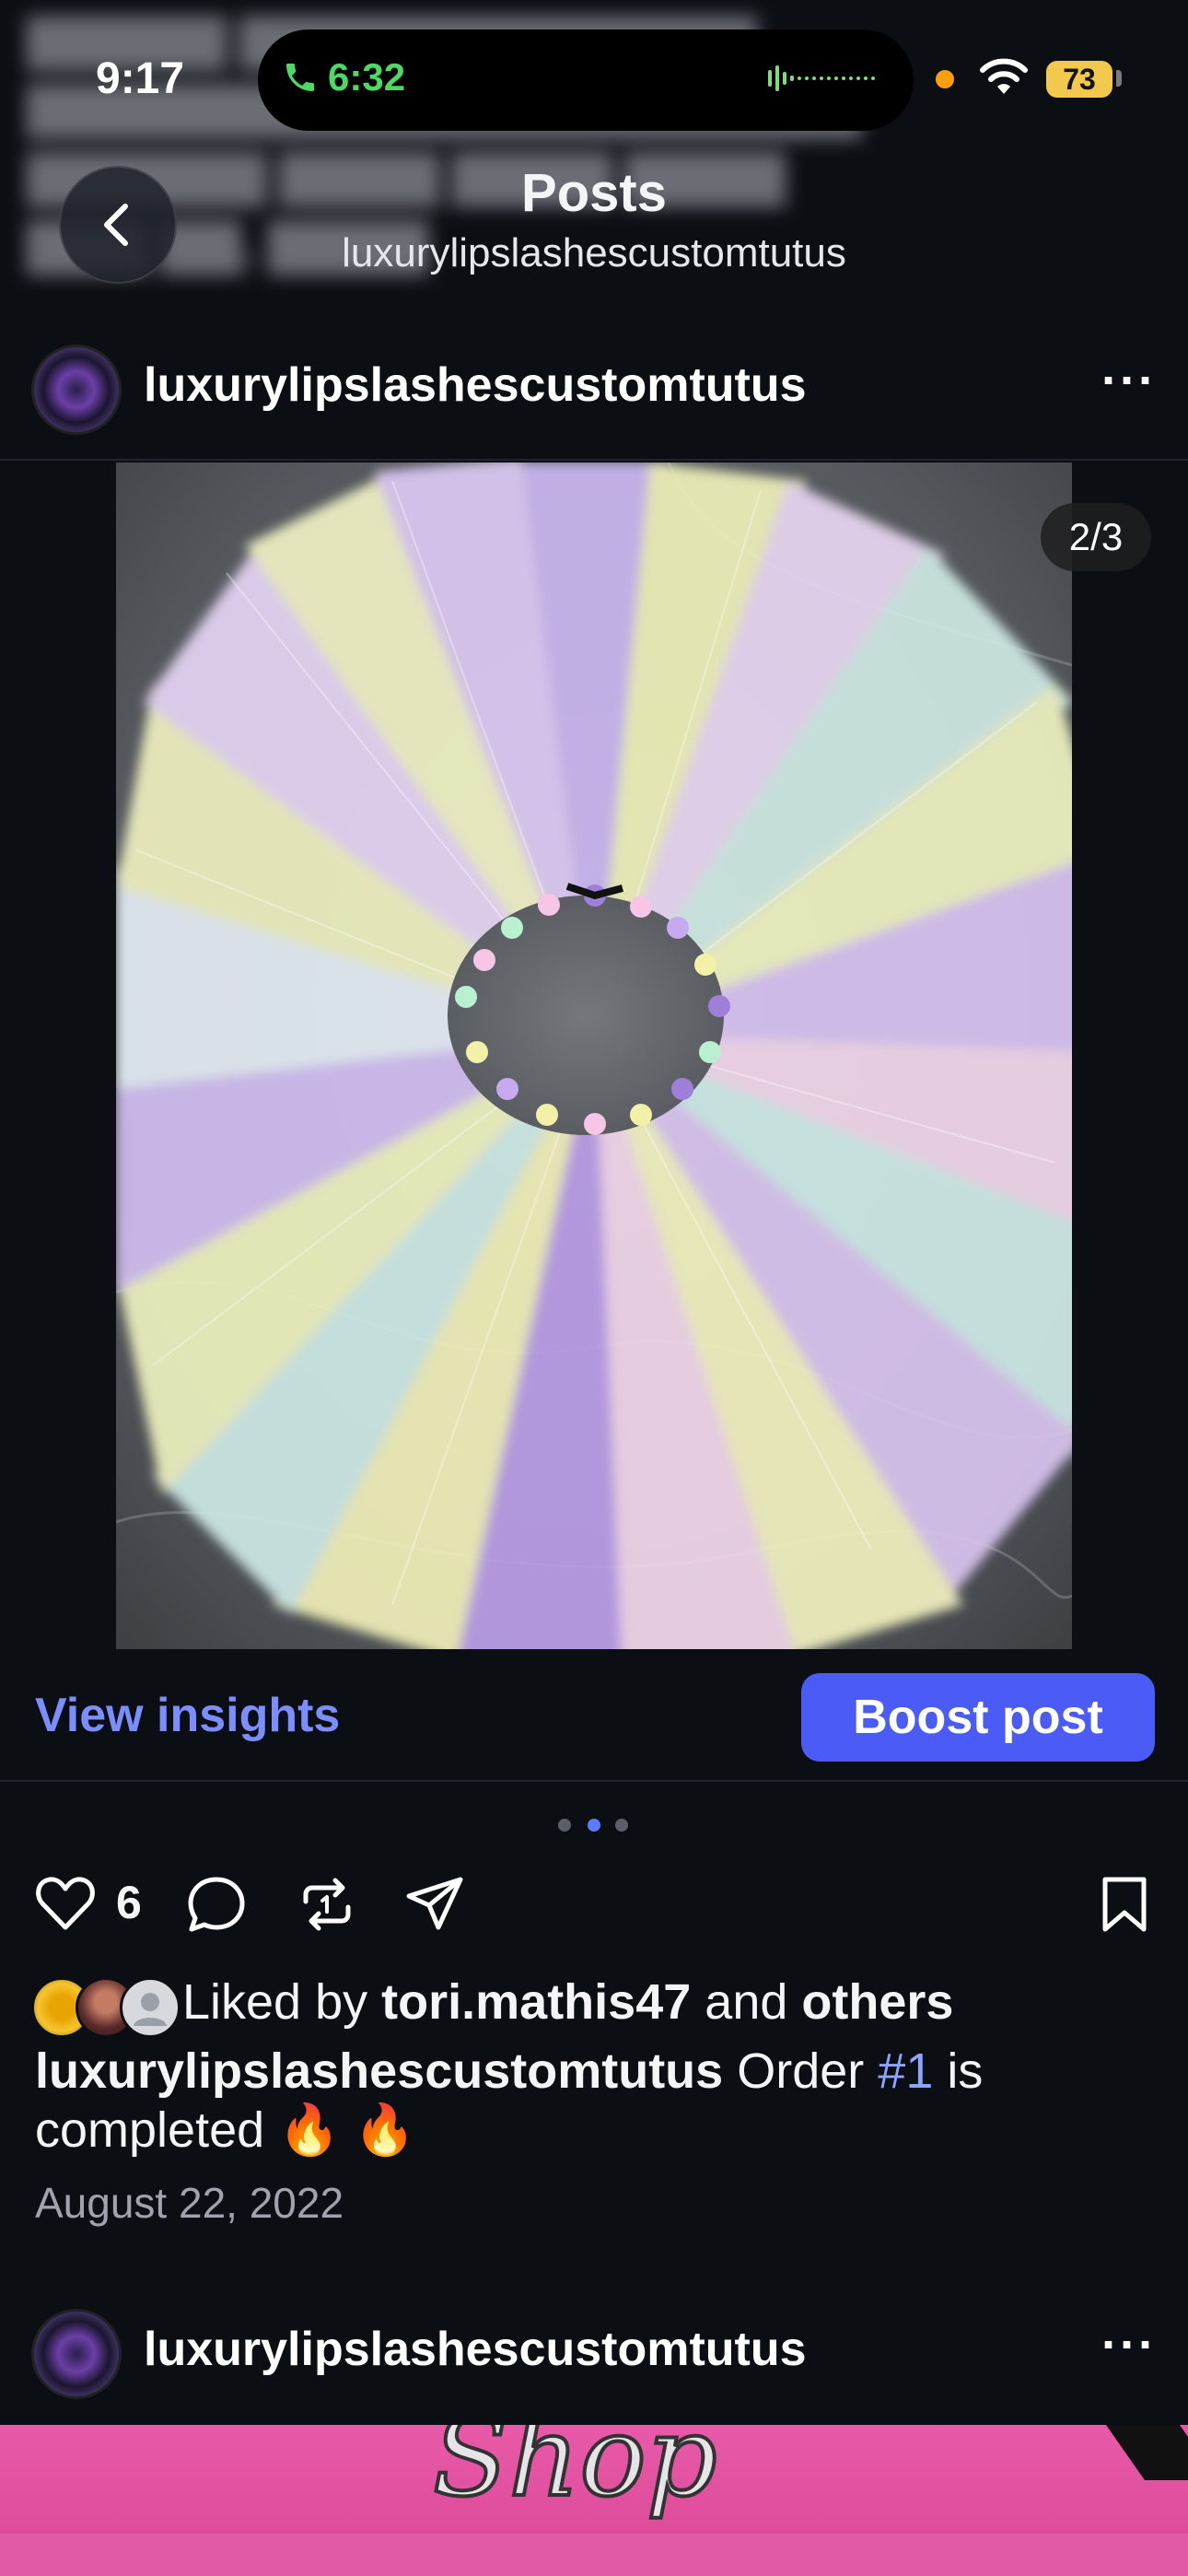 Image resolution: width=1188 pixels, height=2576 pixels. Describe the element at coordinates (978, 1717) in the screenshot. I see `boost-post-button: Boost post` at that location.